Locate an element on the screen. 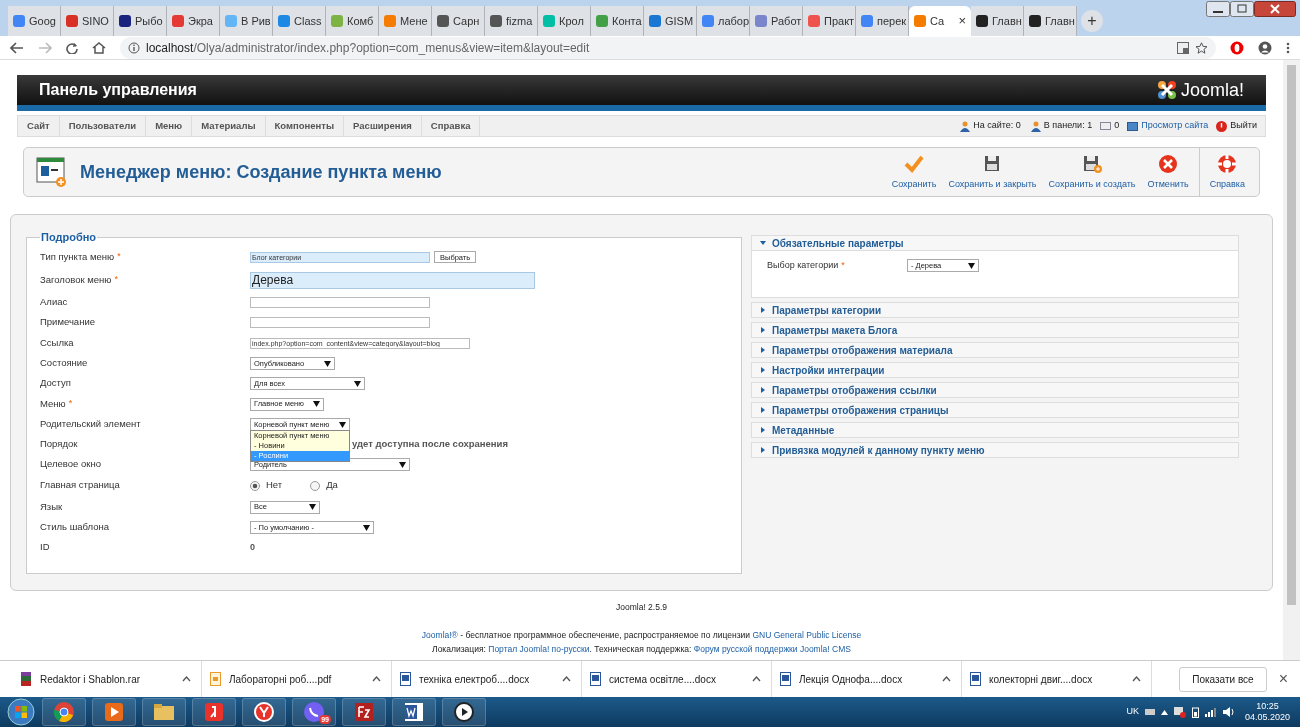 This screenshot has height=727, width=1300. reload-icon is located at coordinates (72, 47).